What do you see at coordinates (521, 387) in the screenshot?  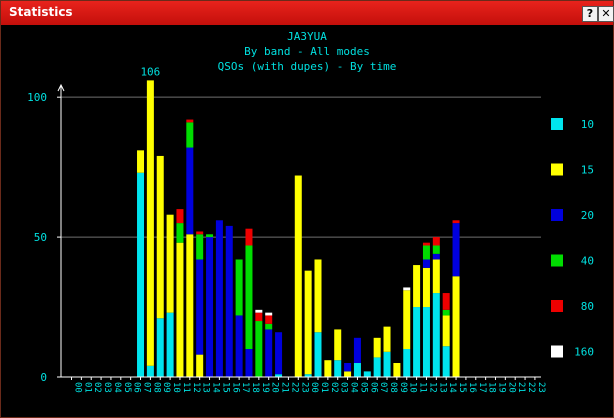 I see `x-tick-label-45: 21` at bounding box center [521, 387].